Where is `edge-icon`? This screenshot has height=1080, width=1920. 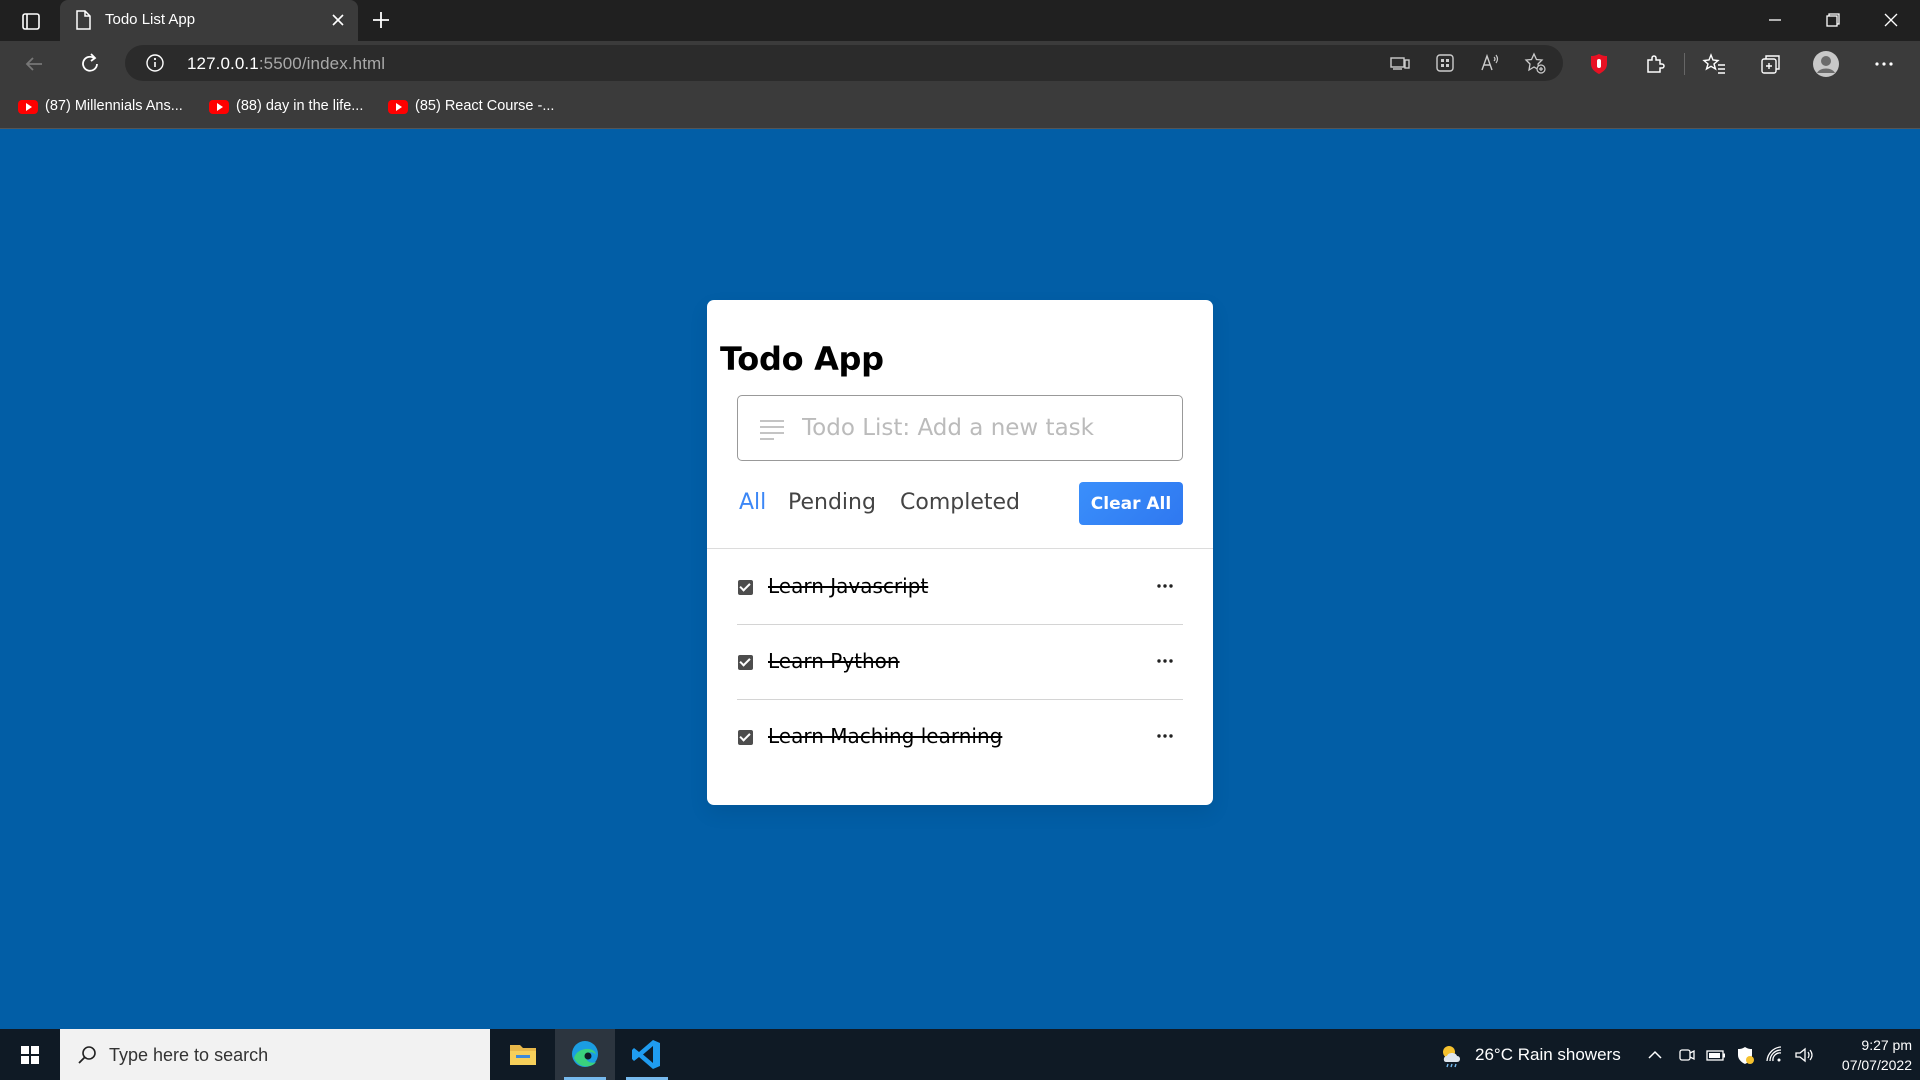
edge-icon is located at coordinates (585, 1054).